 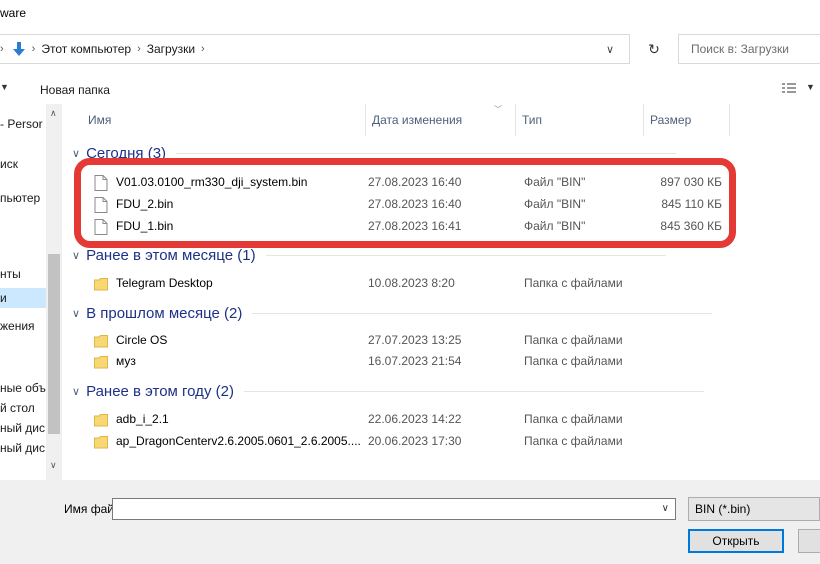 What do you see at coordinates (23, 298) in the screenshot?
I see `nav-item-downloads: и` at bounding box center [23, 298].